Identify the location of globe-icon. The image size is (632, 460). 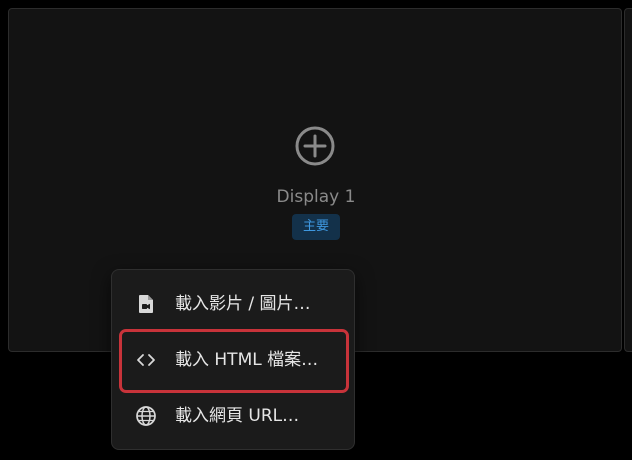
(146, 416).